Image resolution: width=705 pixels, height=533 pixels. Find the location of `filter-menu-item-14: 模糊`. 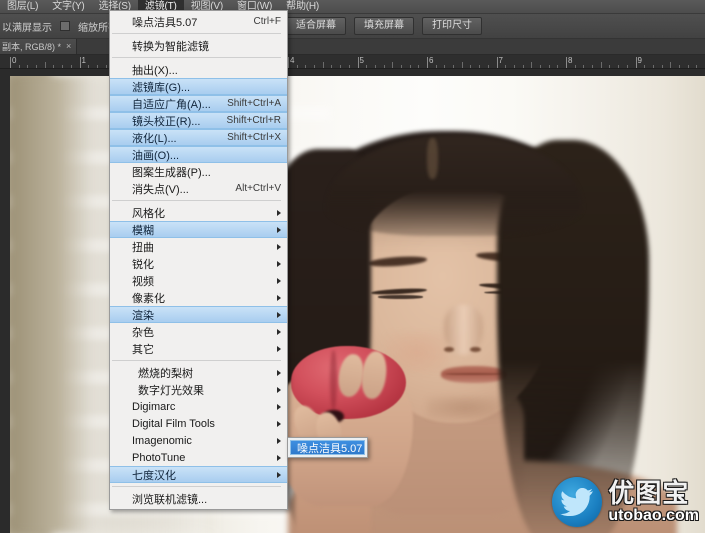

filter-menu-item-14: 模糊 is located at coordinates (198, 229).